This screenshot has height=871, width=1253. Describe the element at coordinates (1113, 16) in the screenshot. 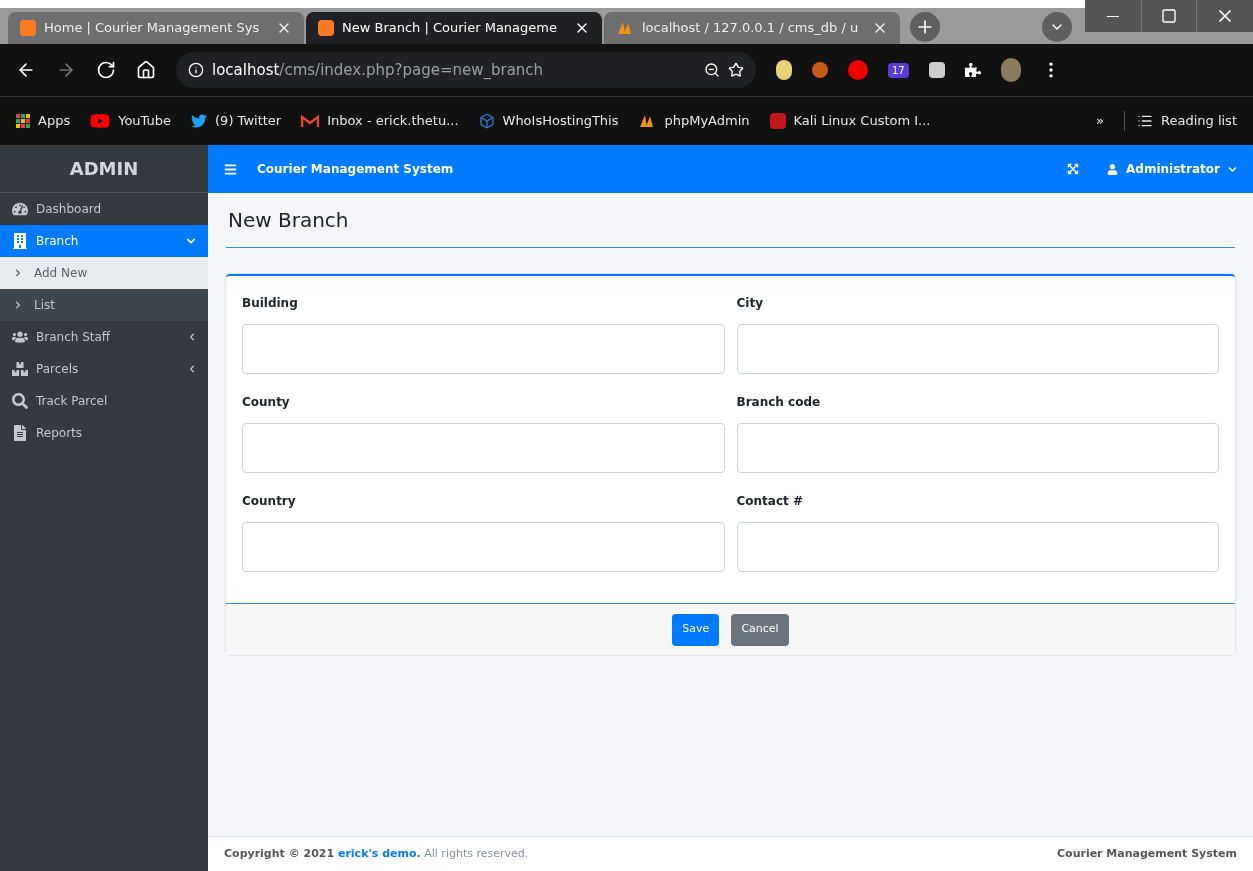

I see `minimize-icon` at that location.